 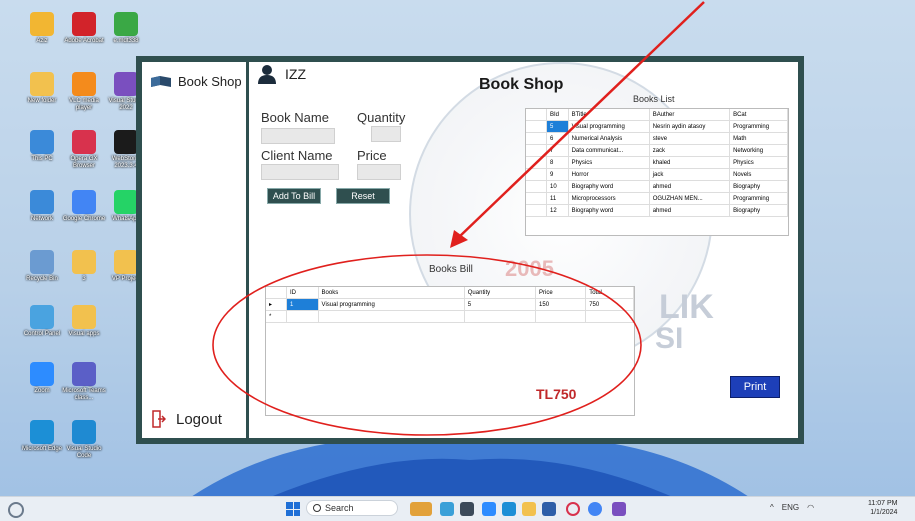 What do you see at coordinates (884, 512) in the screenshot?
I see `clock-date: 1/1/2024` at bounding box center [884, 512].